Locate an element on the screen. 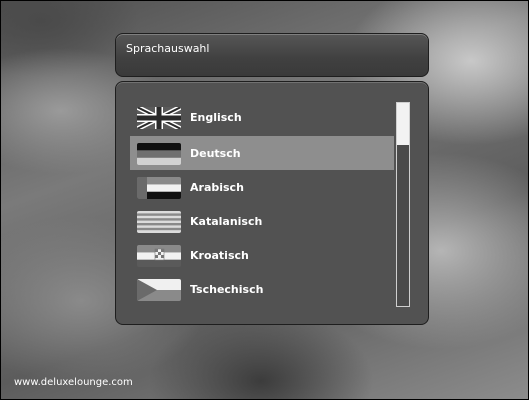  scrollbar is located at coordinates (403, 204).